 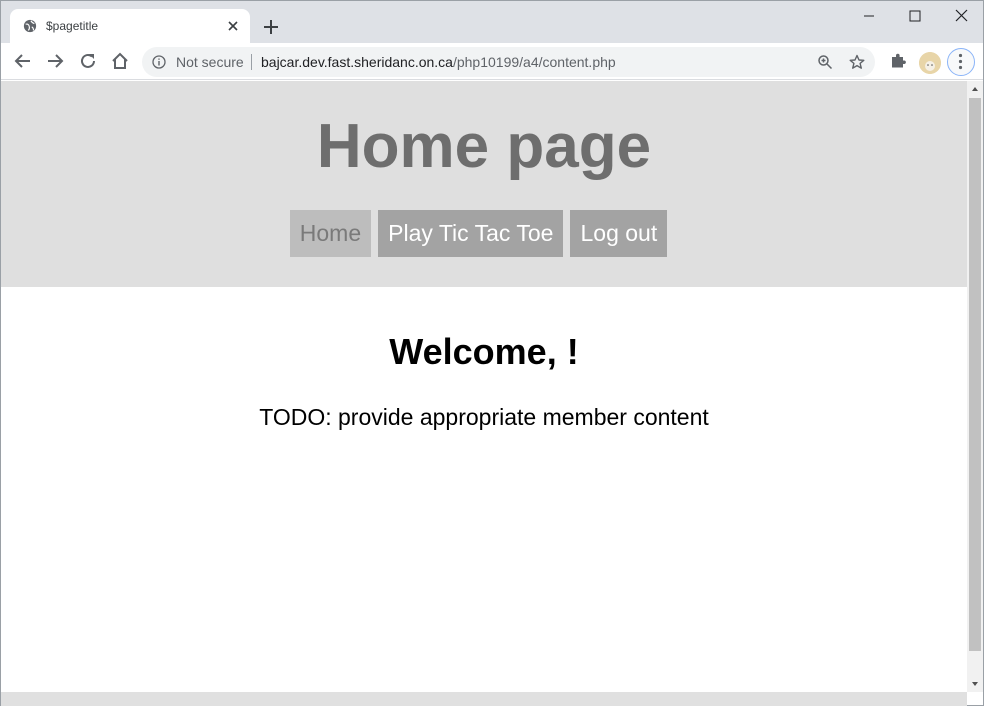 I want to click on info-icon, so click(x=159, y=62).